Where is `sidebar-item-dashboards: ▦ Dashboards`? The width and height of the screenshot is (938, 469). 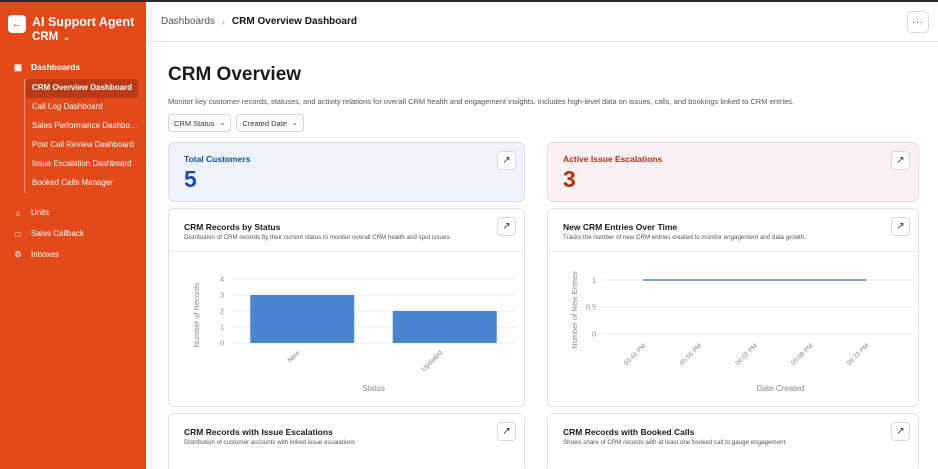
sidebar-item-dashboards: ▦ Dashboards is located at coordinates (73, 67).